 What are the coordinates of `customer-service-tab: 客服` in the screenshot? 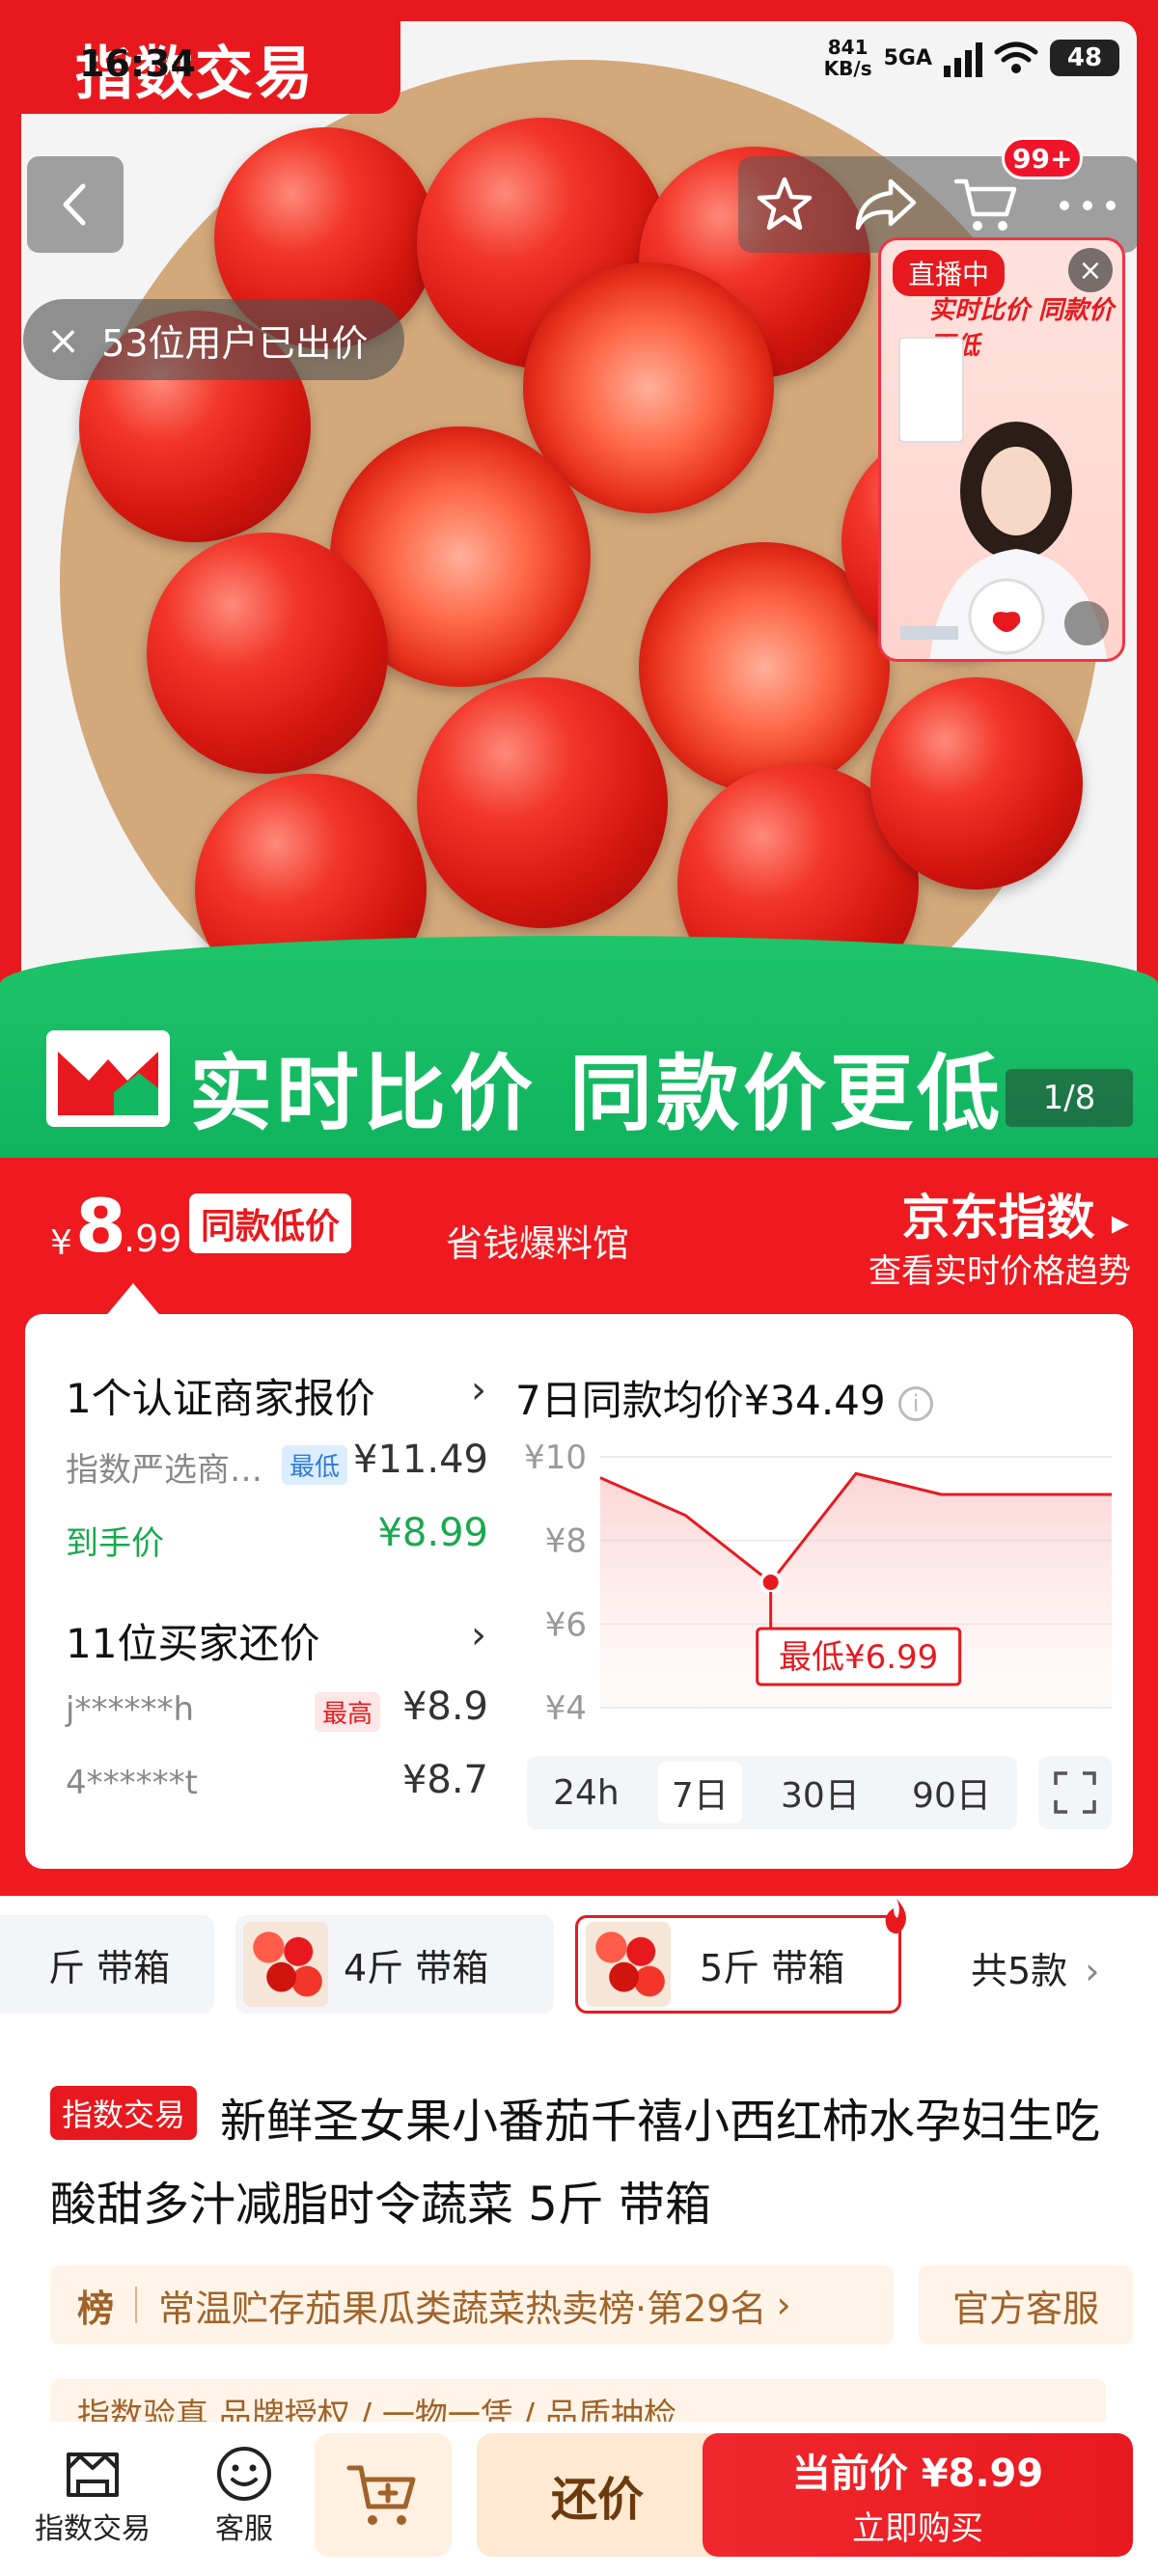 It's located at (244, 2495).